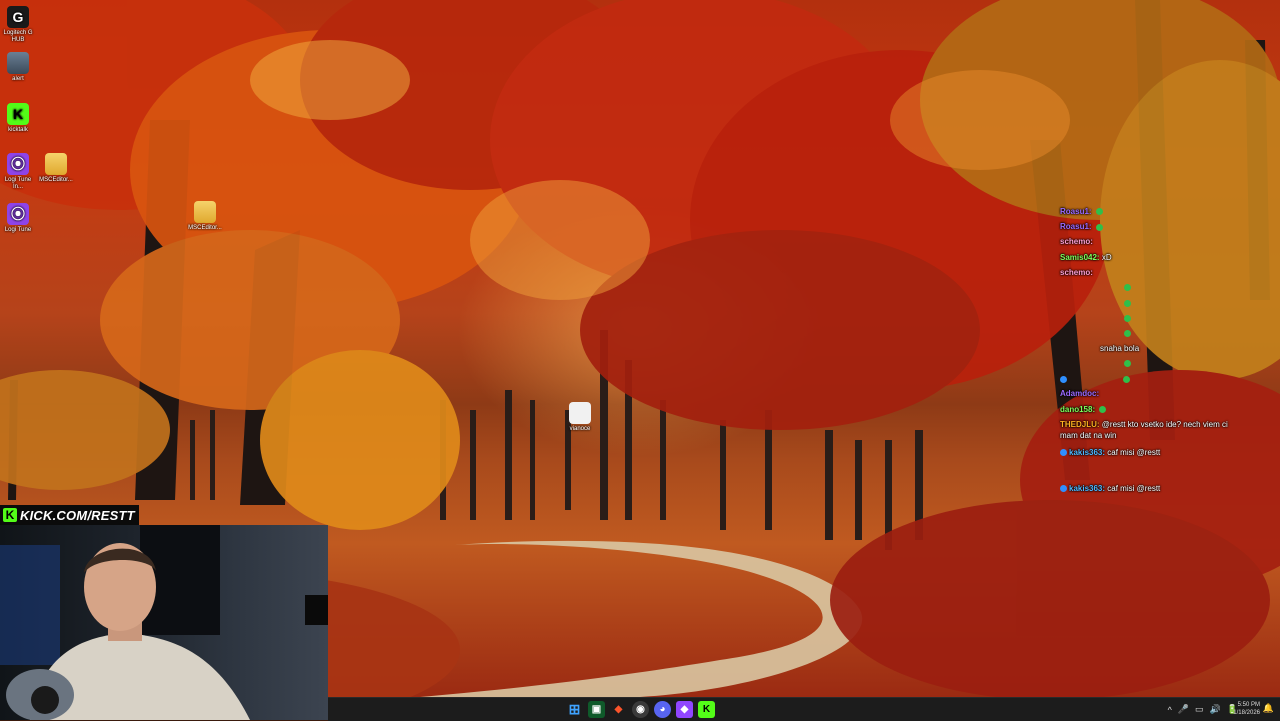 The image size is (1280, 721). I want to click on kick-channel-url: KICK.COM/RESTT, so click(77, 515).